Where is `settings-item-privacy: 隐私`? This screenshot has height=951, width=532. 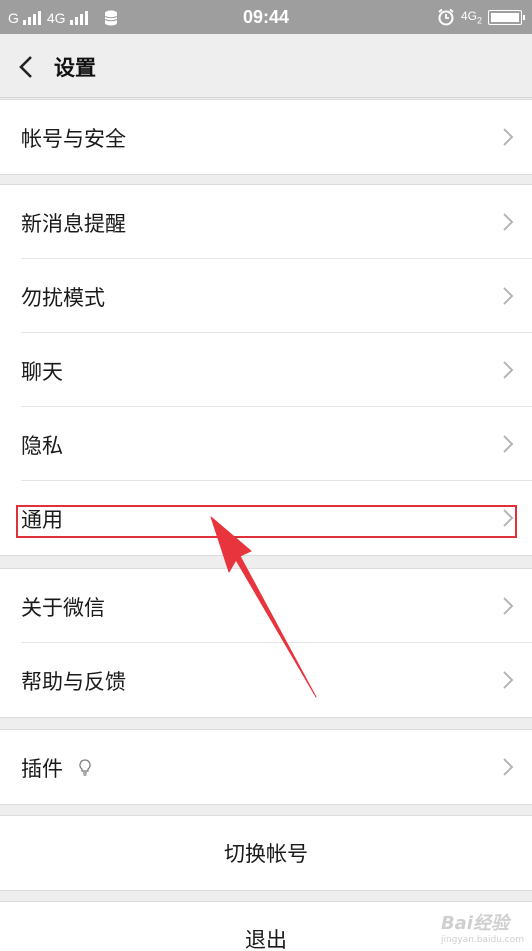
settings-item-privacy: 隐私 is located at coordinates (266, 444).